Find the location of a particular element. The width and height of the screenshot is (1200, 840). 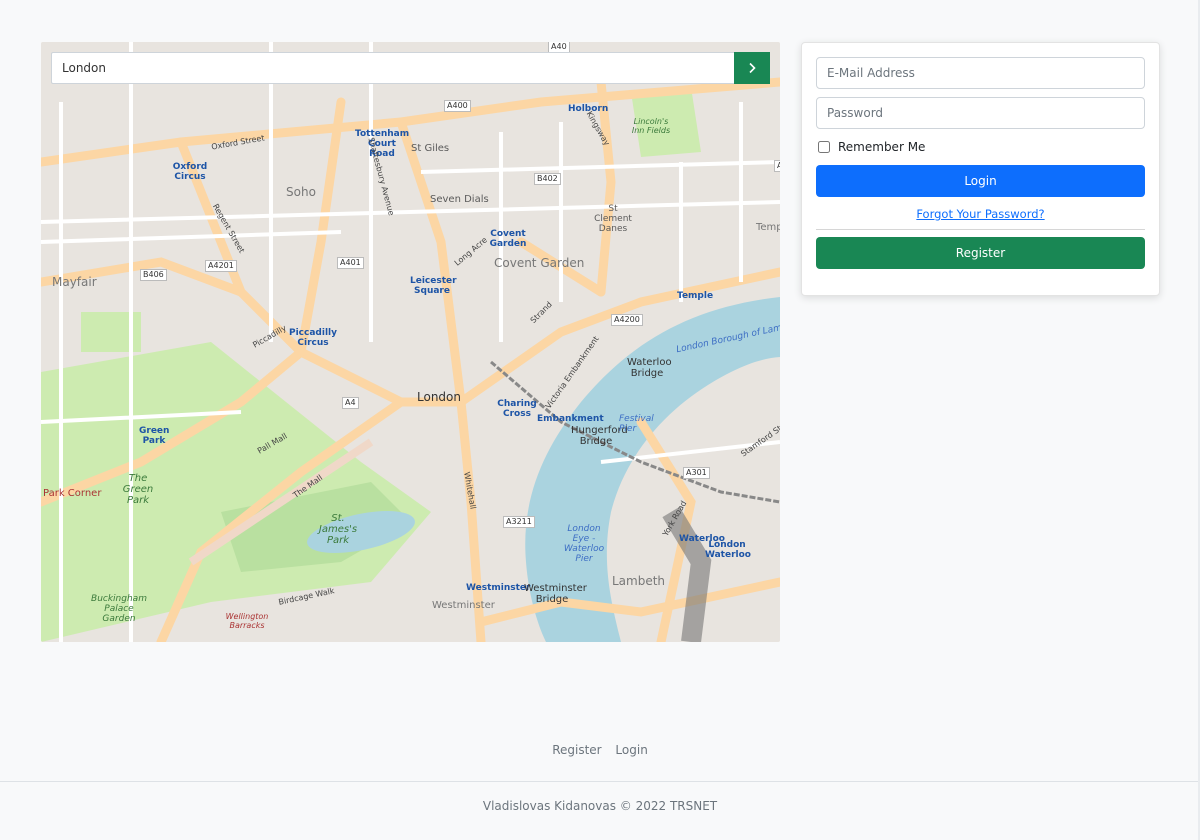

road-shield: A4201 is located at coordinates (221, 266).